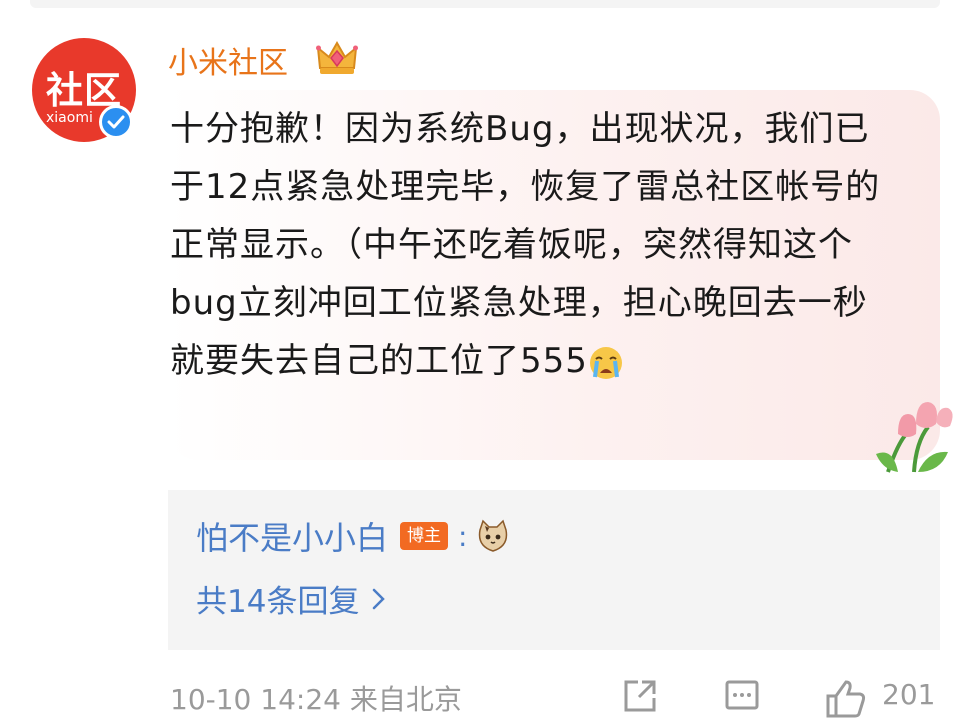 The width and height of the screenshot is (972, 718). I want to click on like-count: 201, so click(909, 694).